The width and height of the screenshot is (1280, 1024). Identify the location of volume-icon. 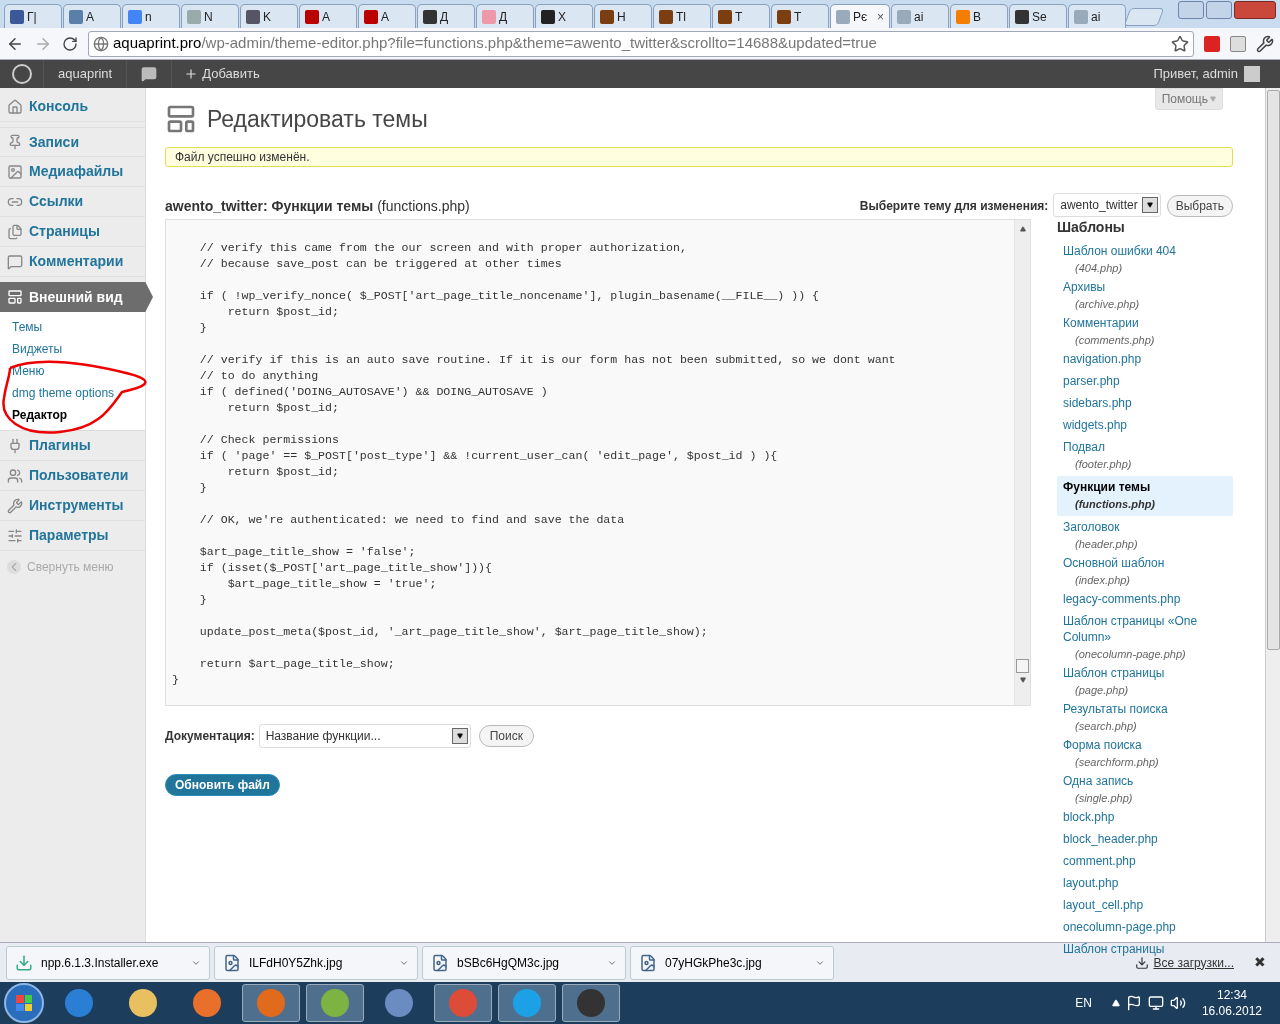
(1177, 1003).